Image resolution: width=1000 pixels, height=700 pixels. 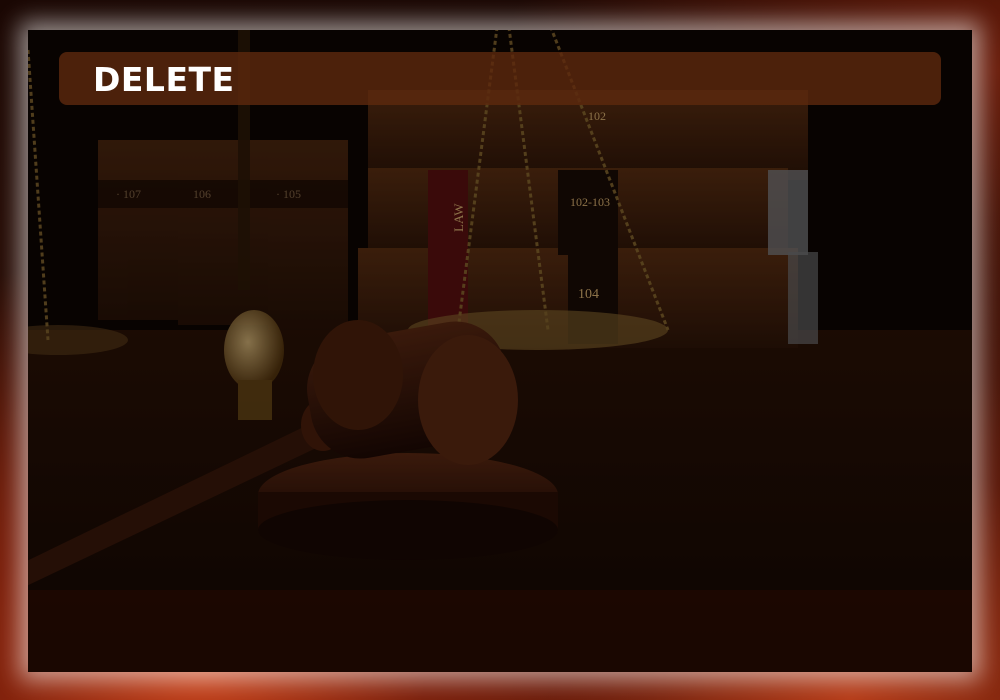 What do you see at coordinates (288, 194) in the screenshot?
I see `svg-text: · 105` at bounding box center [288, 194].